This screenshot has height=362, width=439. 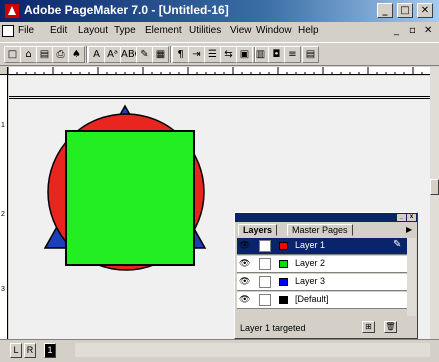 I want to click on save-icon: ▤, so click(x=44, y=54).